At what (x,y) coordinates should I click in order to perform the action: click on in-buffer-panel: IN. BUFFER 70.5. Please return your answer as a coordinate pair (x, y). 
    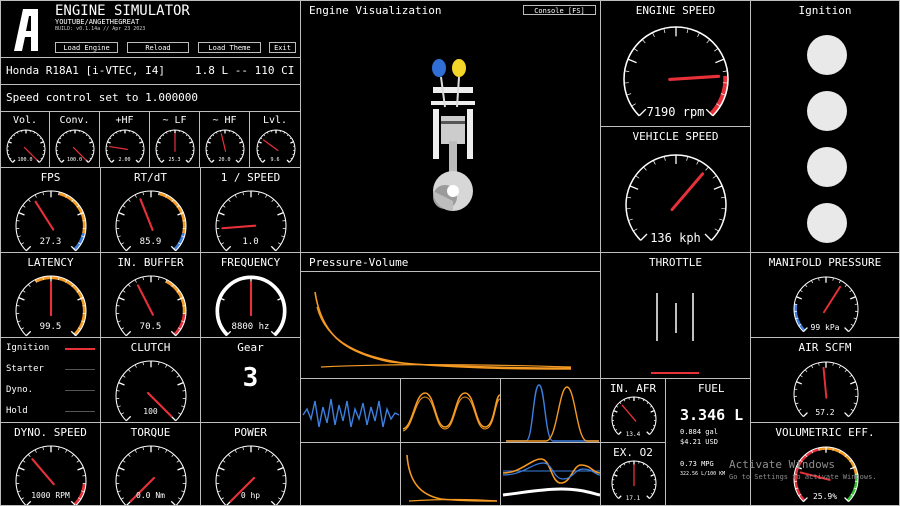
    Looking at the image, I should click on (150, 295).